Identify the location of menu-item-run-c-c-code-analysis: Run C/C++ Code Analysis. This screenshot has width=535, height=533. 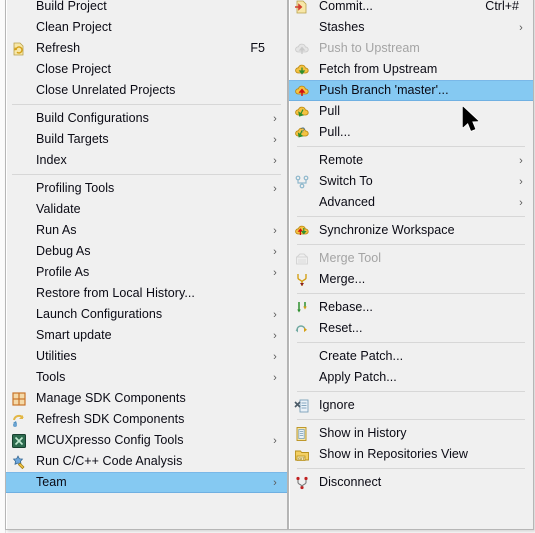
(146, 461).